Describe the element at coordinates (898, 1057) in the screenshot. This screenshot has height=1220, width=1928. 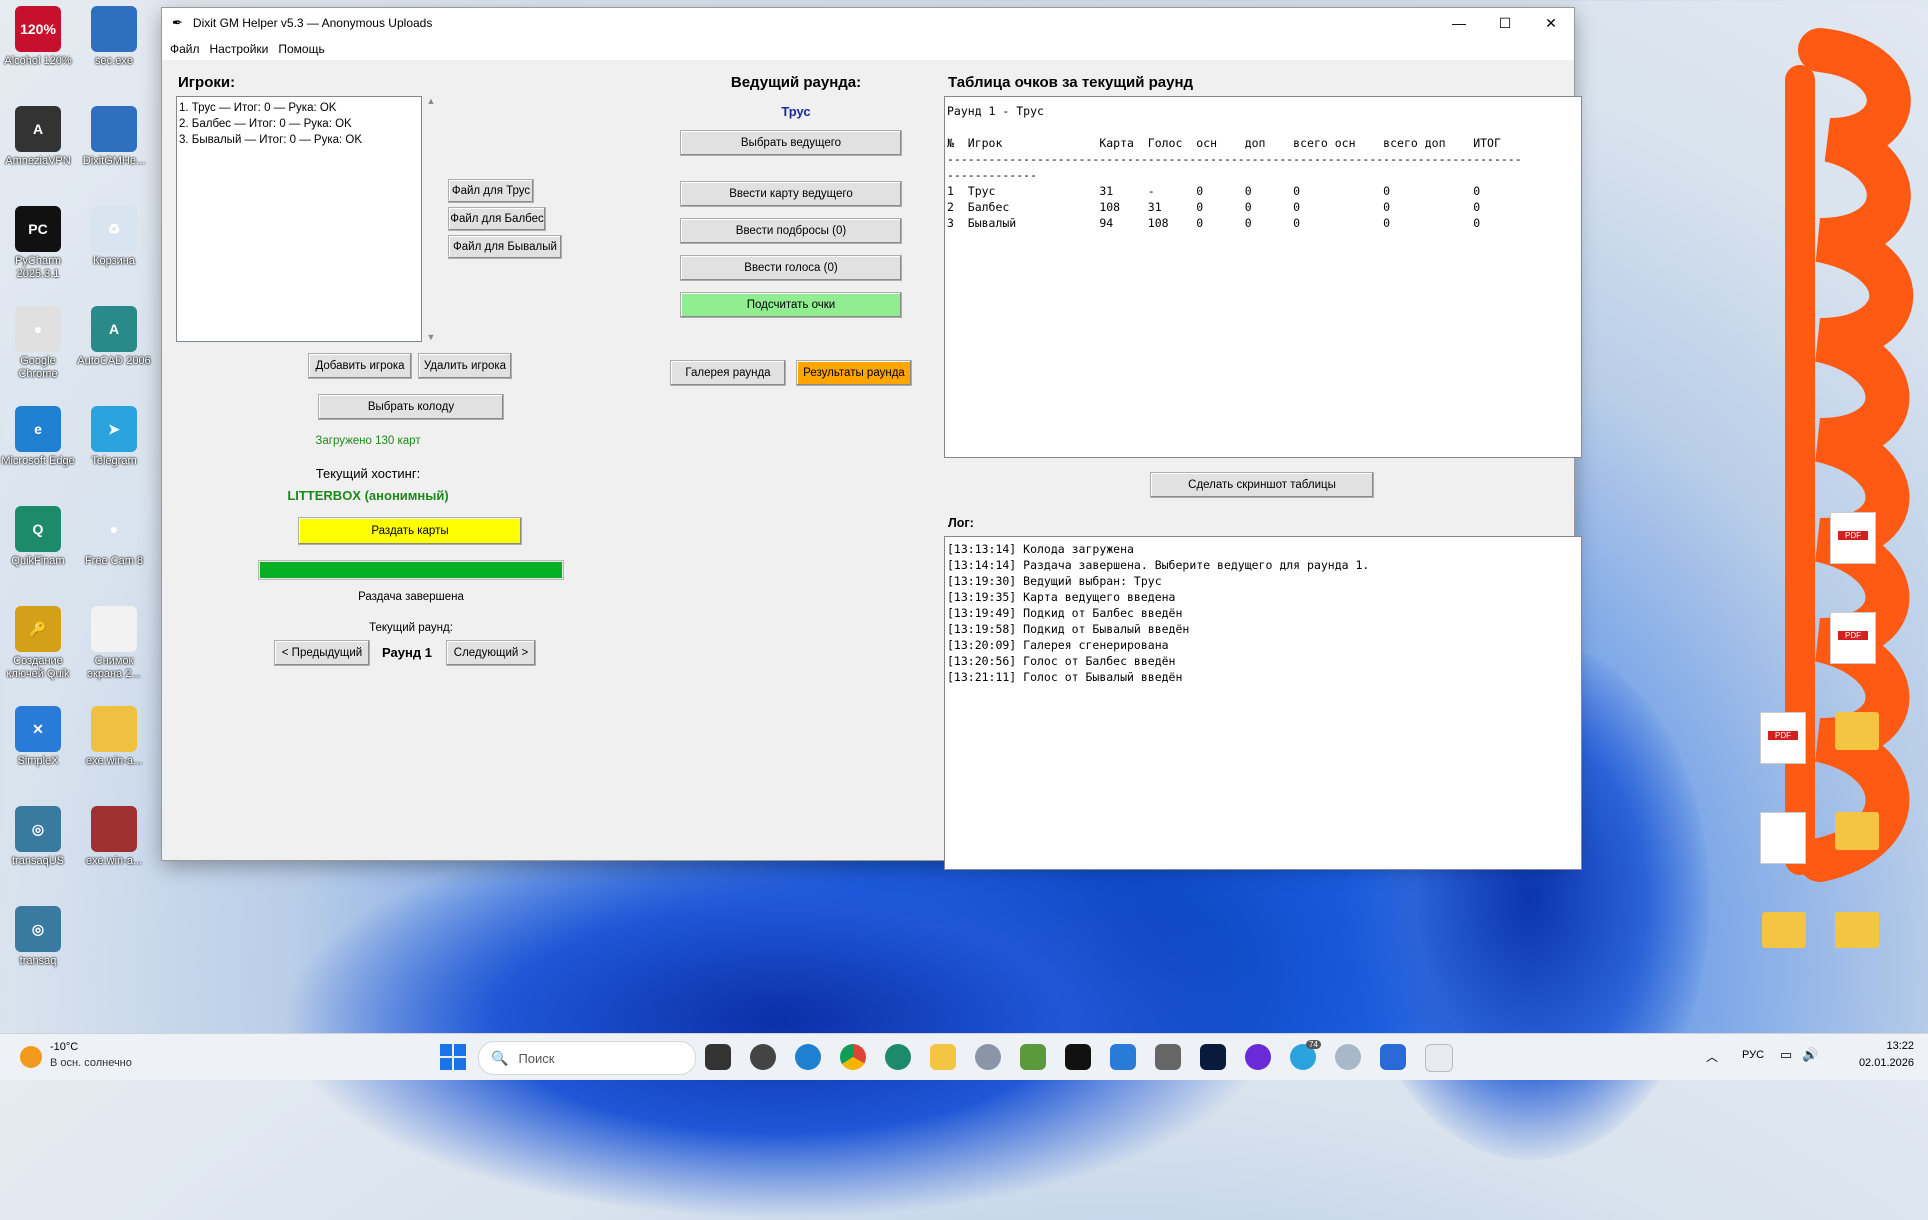
I see `quik-icon` at that location.